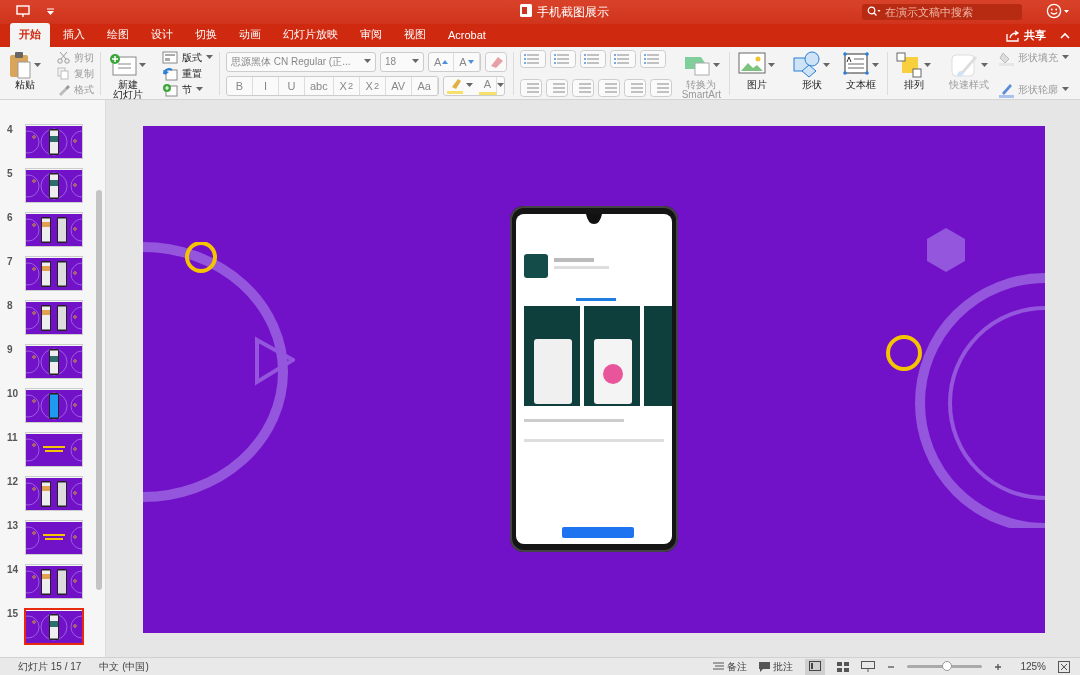  What do you see at coordinates (861, 73) in the screenshot?
I see `insert-button: 文本框` at bounding box center [861, 73].